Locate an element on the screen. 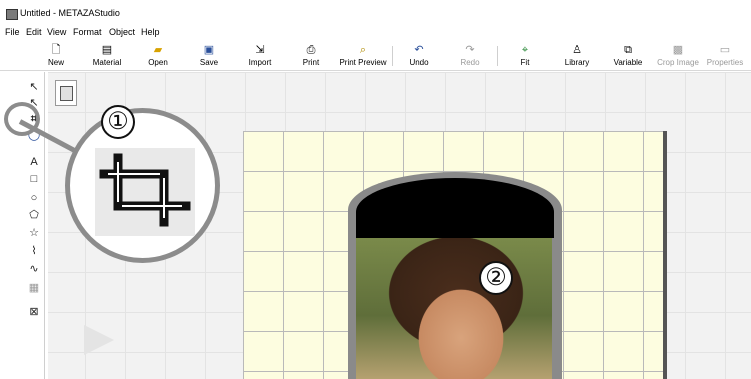  menu-format: Format is located at coordinates (87, 32).